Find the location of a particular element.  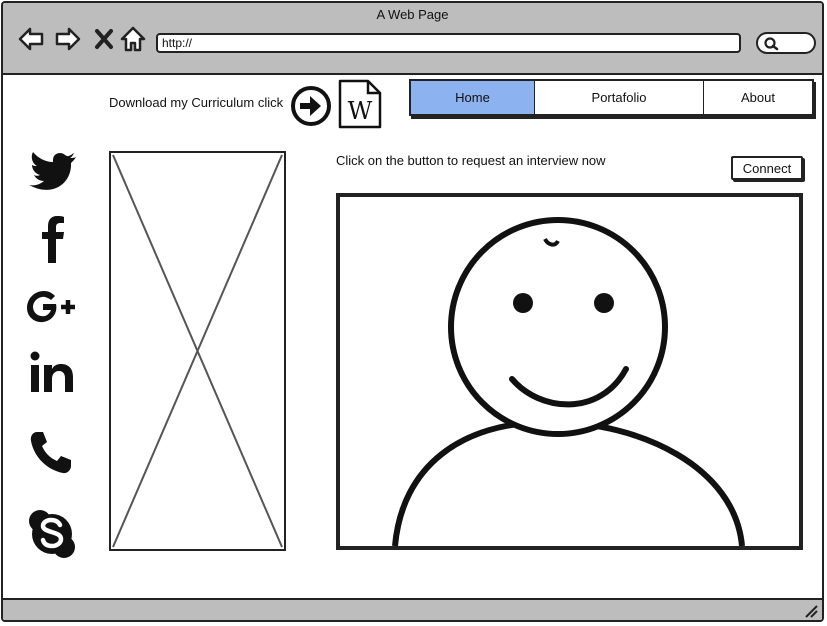

search-box is located at coordinates (786, 43).